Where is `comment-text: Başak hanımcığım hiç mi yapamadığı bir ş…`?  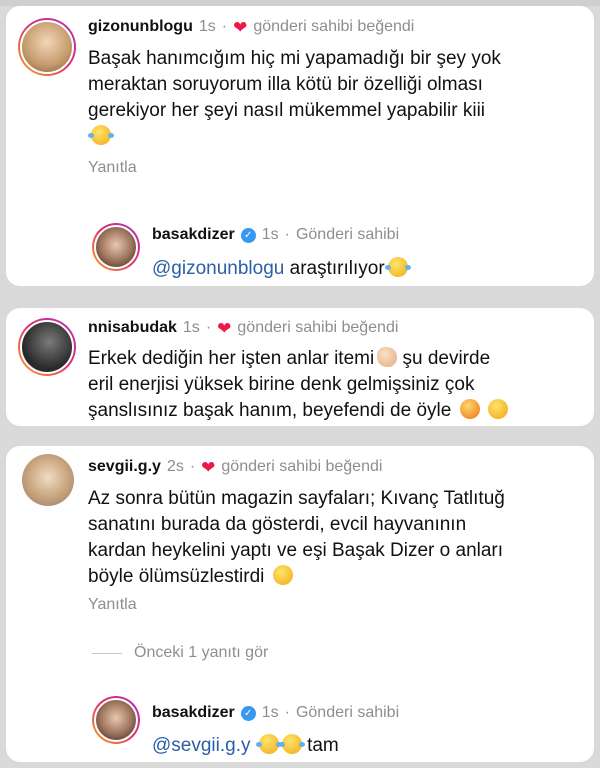 comment-text: Başak hanımcığım hiç mi yapamadığı bir ş… is located at coordinates (294, 98).